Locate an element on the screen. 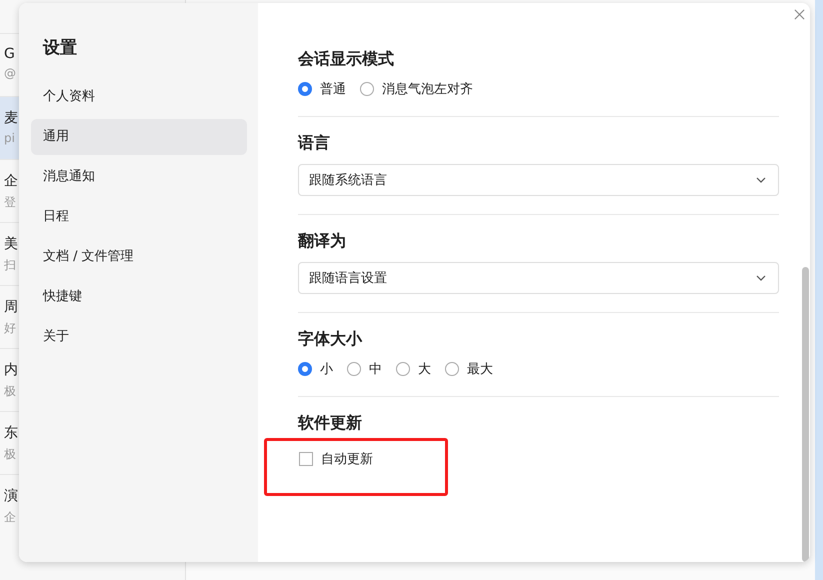 Image resolution: width=823 pixels, height=580 pixels. chat-name: 演 is located at coordinates (11, 496).